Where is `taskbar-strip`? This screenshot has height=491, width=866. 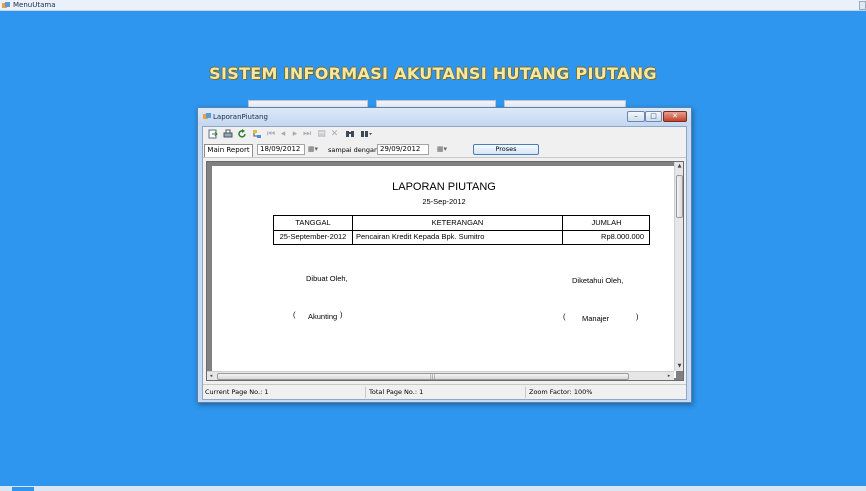
taskbar-strip is located at coordinates (433, 488).